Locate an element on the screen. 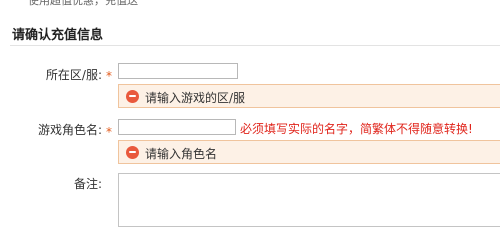  role-error-text: 请输入角色名 is located at coordinates (181, 154).